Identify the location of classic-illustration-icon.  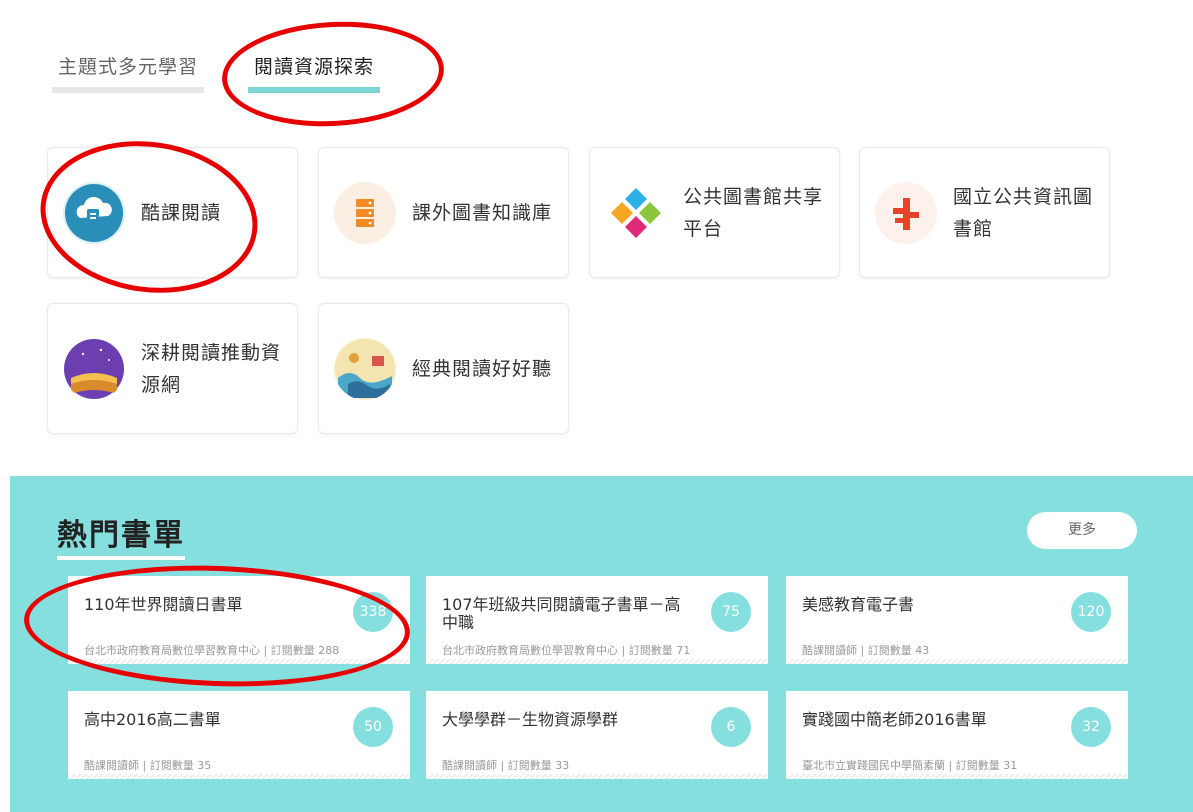
(365, 368).